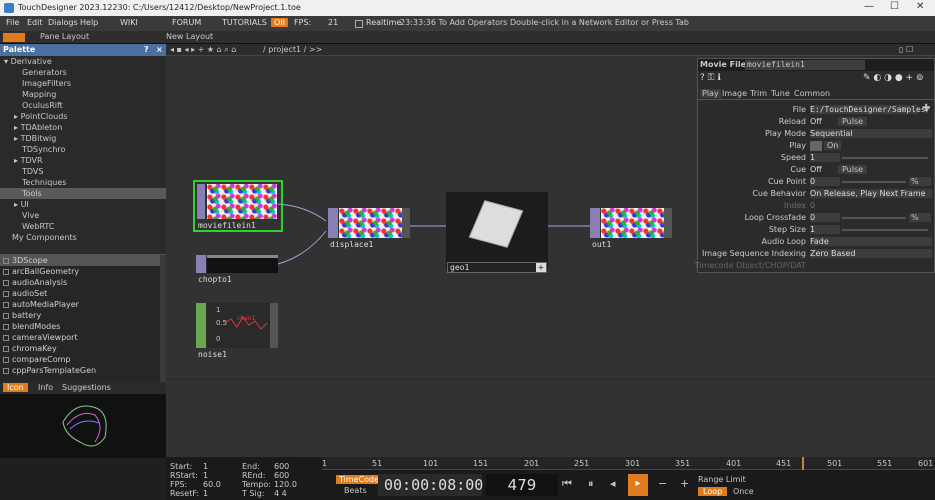 This screenshot has width=935, height=500. What do you see at coordinates (83, 182) in the screenshot?
I see `tree-item-techniques: Techniques` at bounding box center [83, 182].